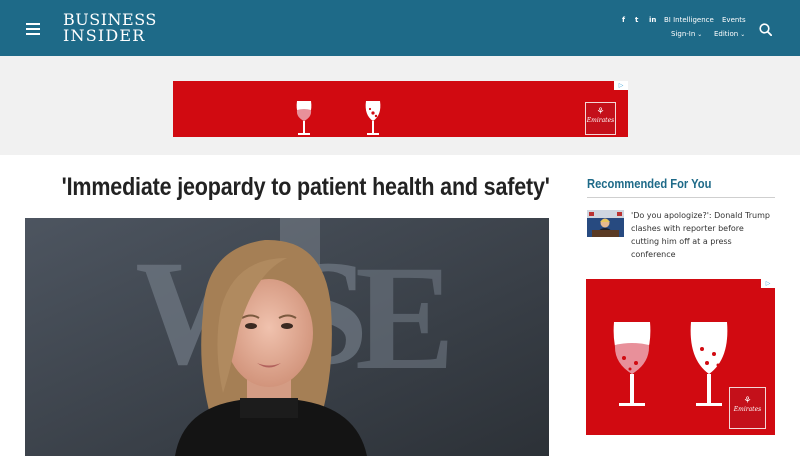 Image resolution: width=800 pixels, height=456 pixels. I want to click on top-banner-ad: ⚘ Emirates ▷, so click(400, 109).